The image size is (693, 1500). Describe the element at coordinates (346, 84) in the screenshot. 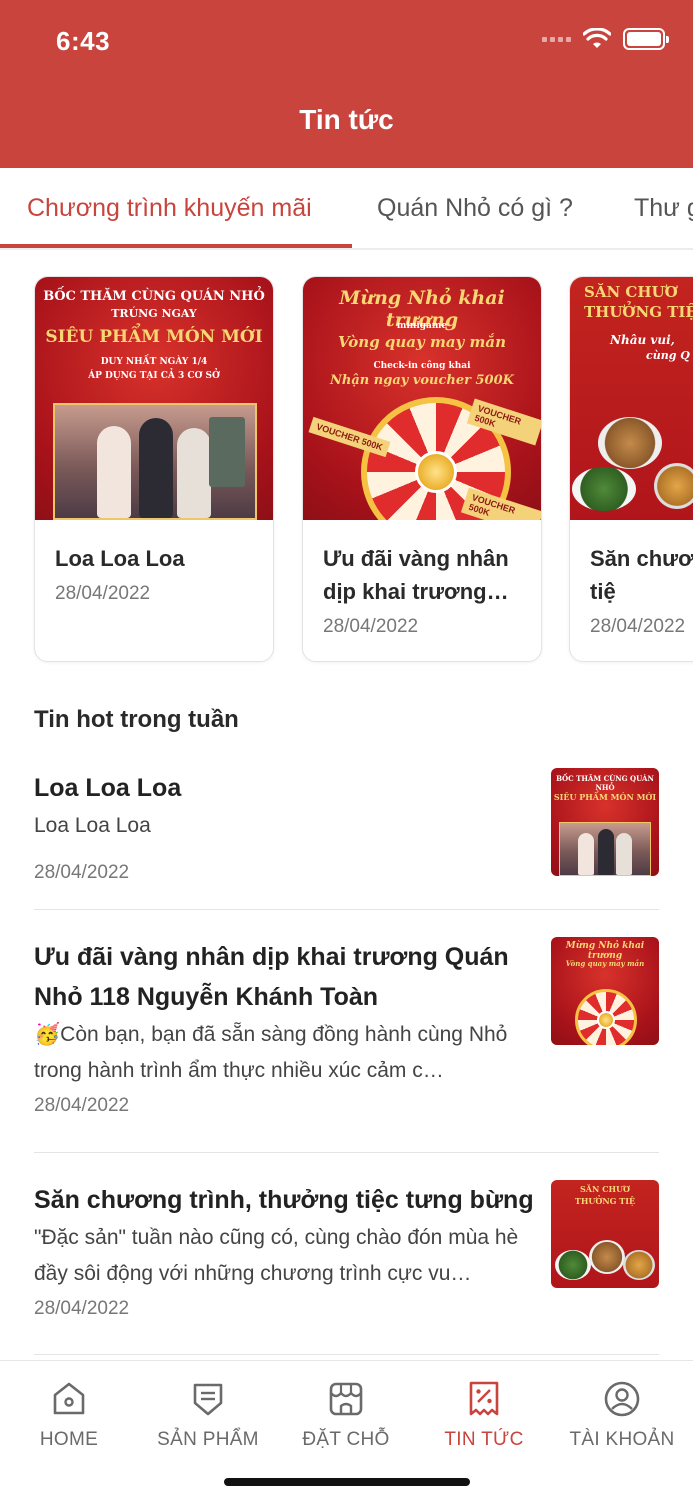

I see `app-header: 6:43 Tin tức` at that location.